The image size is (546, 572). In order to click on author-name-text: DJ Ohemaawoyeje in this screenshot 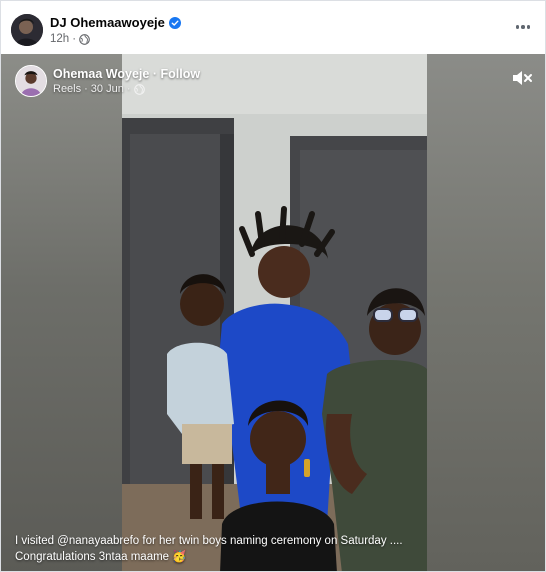, I will do `click(107, 22)`.